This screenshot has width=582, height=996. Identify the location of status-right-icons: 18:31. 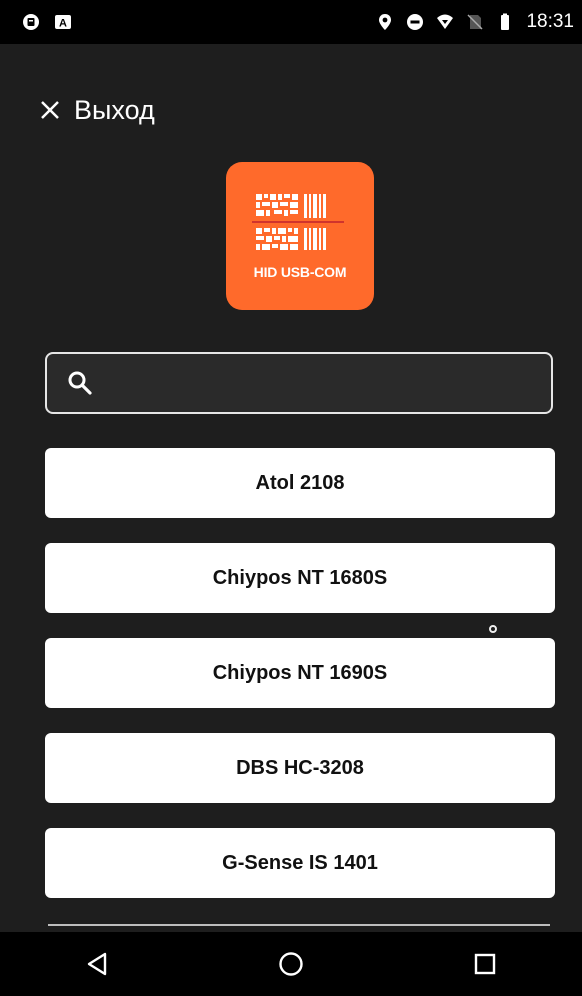
(479, 22).